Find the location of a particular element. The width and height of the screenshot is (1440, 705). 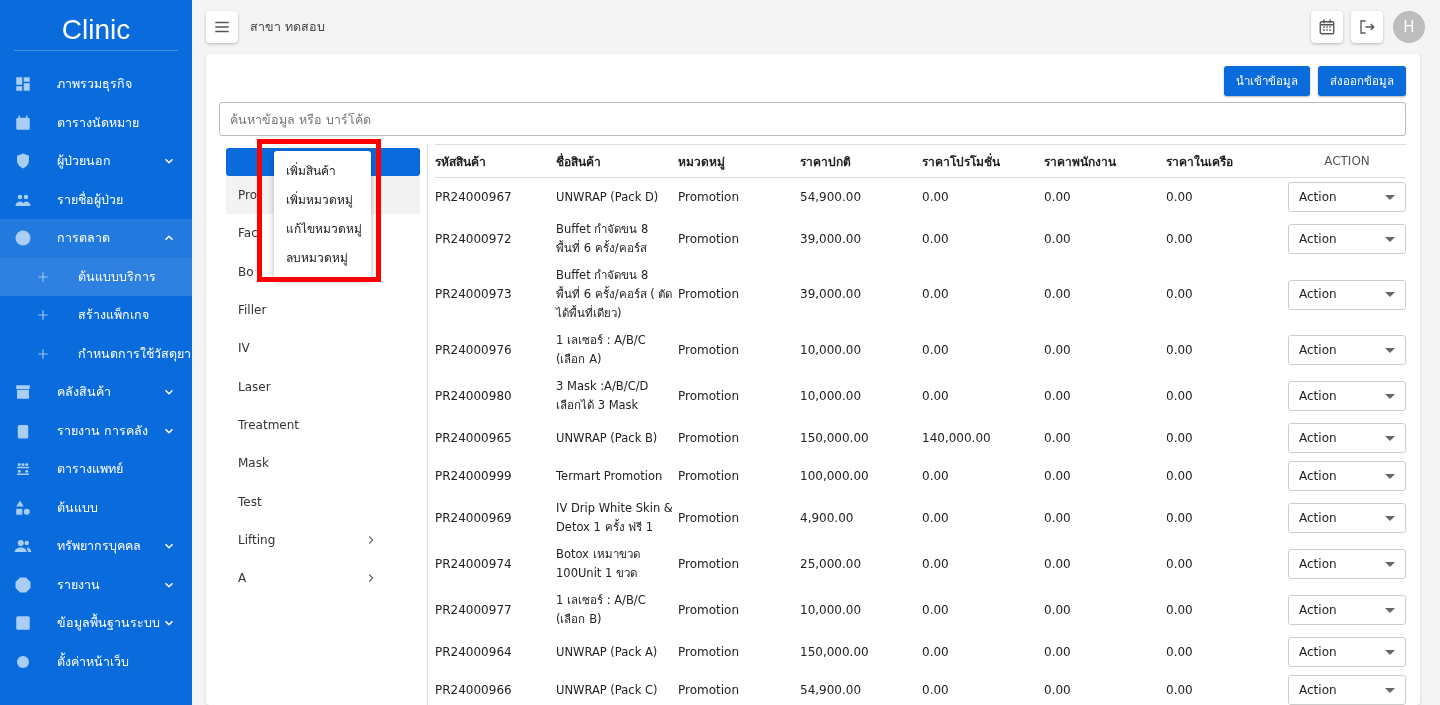

table-cell-text: UNWRAP (Pack B) is located at coordinates (607, 438).